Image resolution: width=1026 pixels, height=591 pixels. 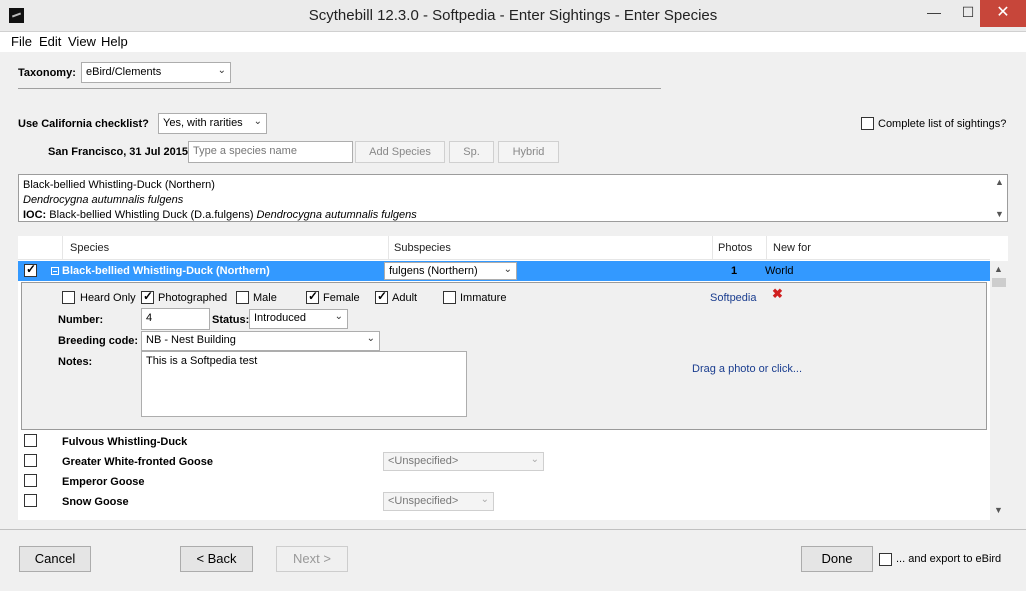 I want to click on grid-header: Species Subspecies Photos New for, so click(x=504, y=248).